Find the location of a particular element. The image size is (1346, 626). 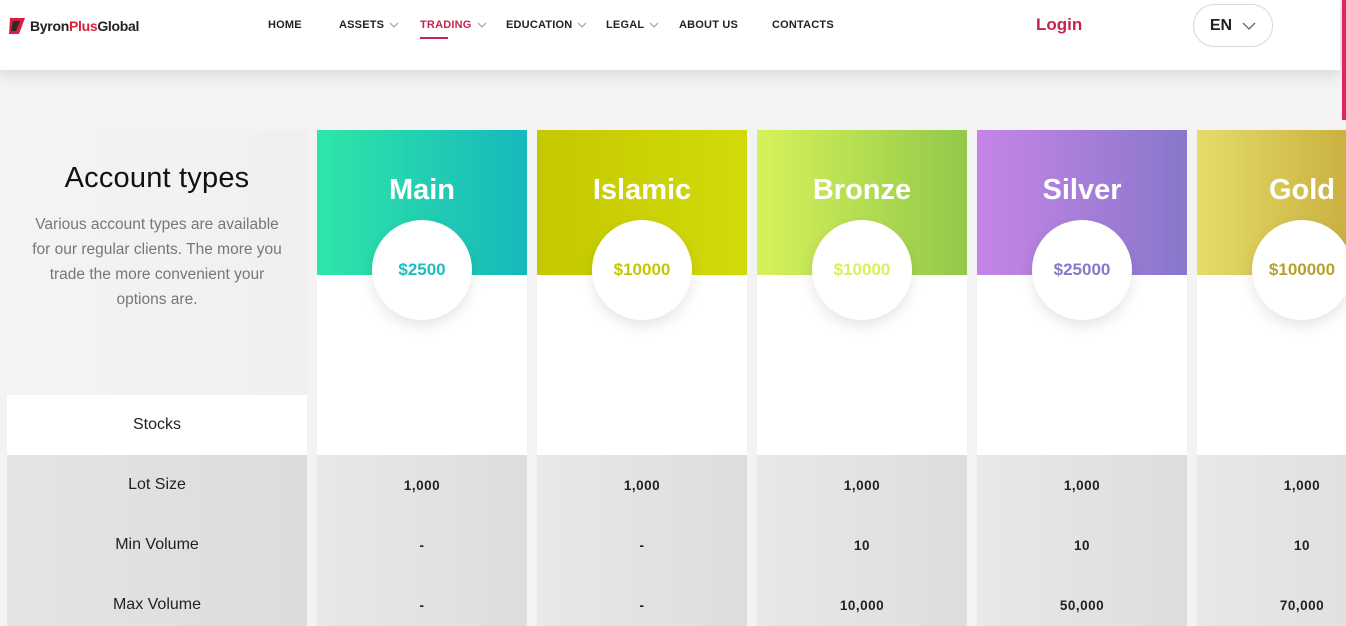

account-specs: 1,000 10 50,000 is located at coordinates (1082, 540).